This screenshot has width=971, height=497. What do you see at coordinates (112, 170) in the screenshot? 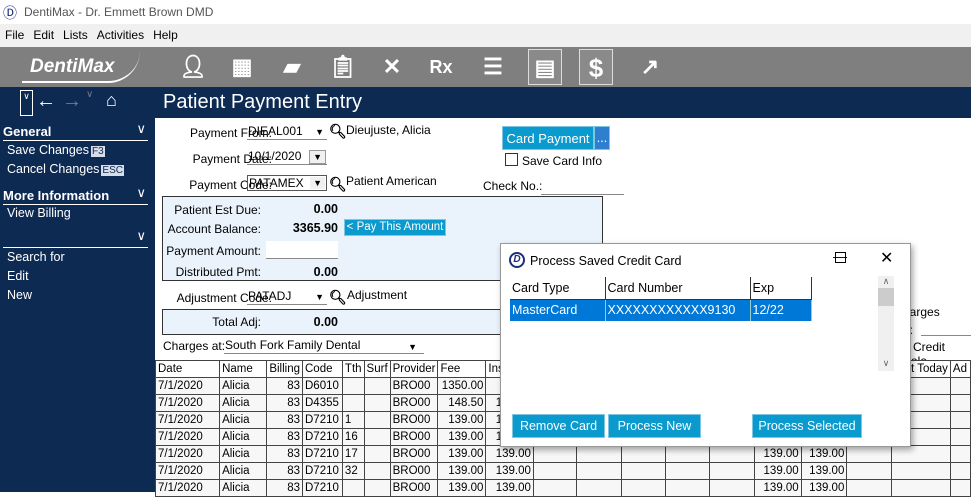
I see `shortcut-key: ESC` at bounding box center [112, 170].